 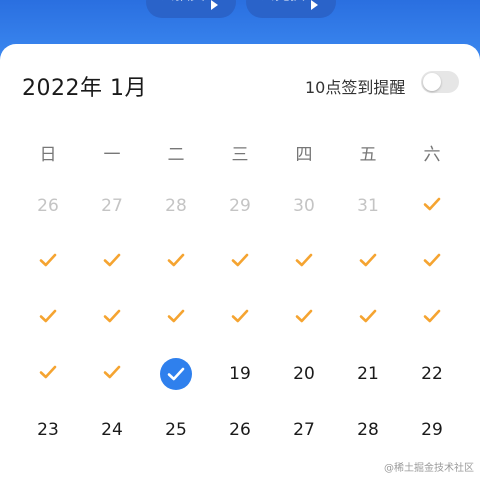 I want to click on weekday-label: 二, so click(x=176, y=155).